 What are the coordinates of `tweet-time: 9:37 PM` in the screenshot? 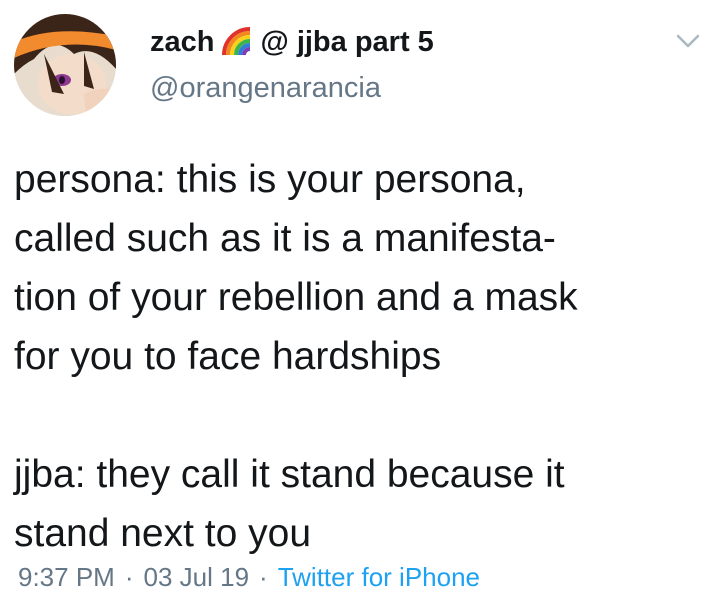 It's located at (66, 577).